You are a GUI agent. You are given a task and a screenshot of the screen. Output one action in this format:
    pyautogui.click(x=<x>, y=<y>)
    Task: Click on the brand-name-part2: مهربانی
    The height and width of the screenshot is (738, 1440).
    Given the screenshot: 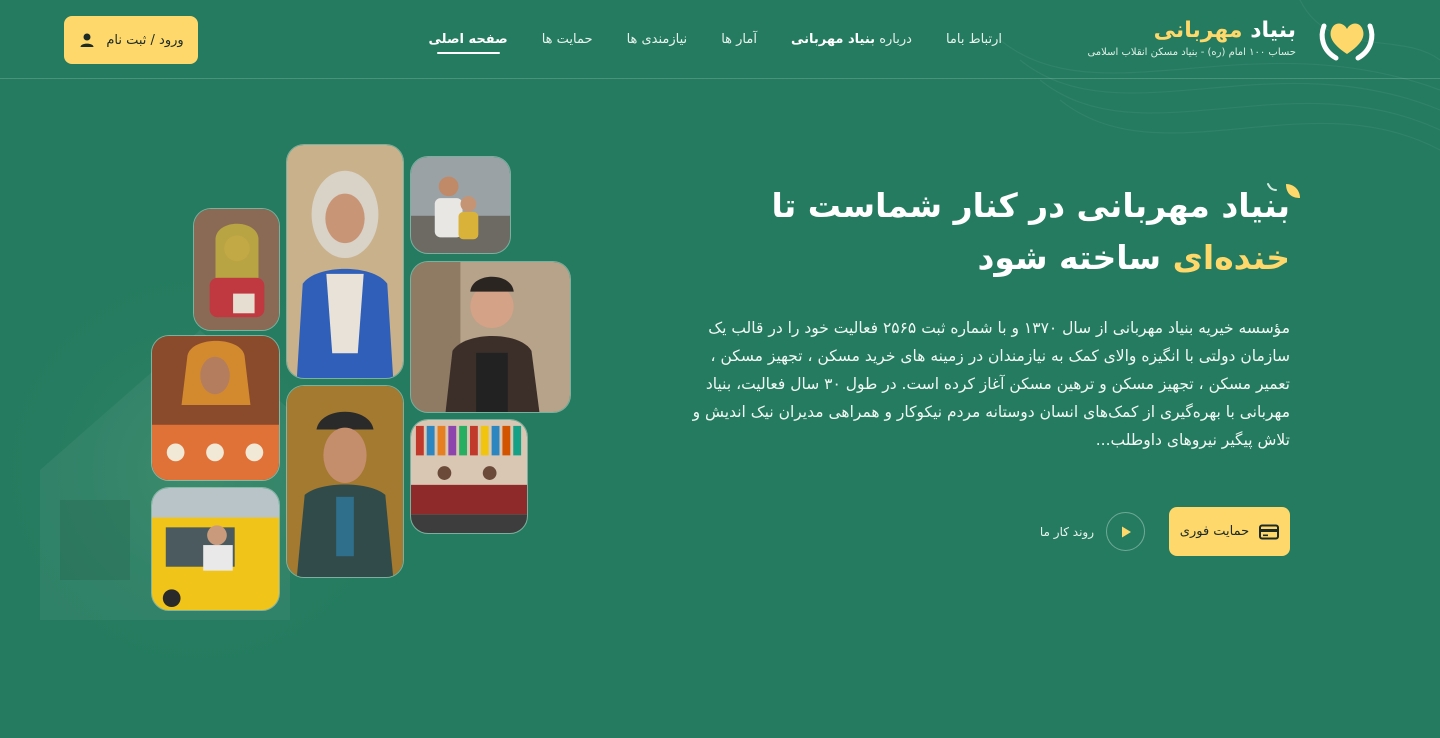 What is the action you would take?
    pyautogui.click(x=1198, y=30)
    